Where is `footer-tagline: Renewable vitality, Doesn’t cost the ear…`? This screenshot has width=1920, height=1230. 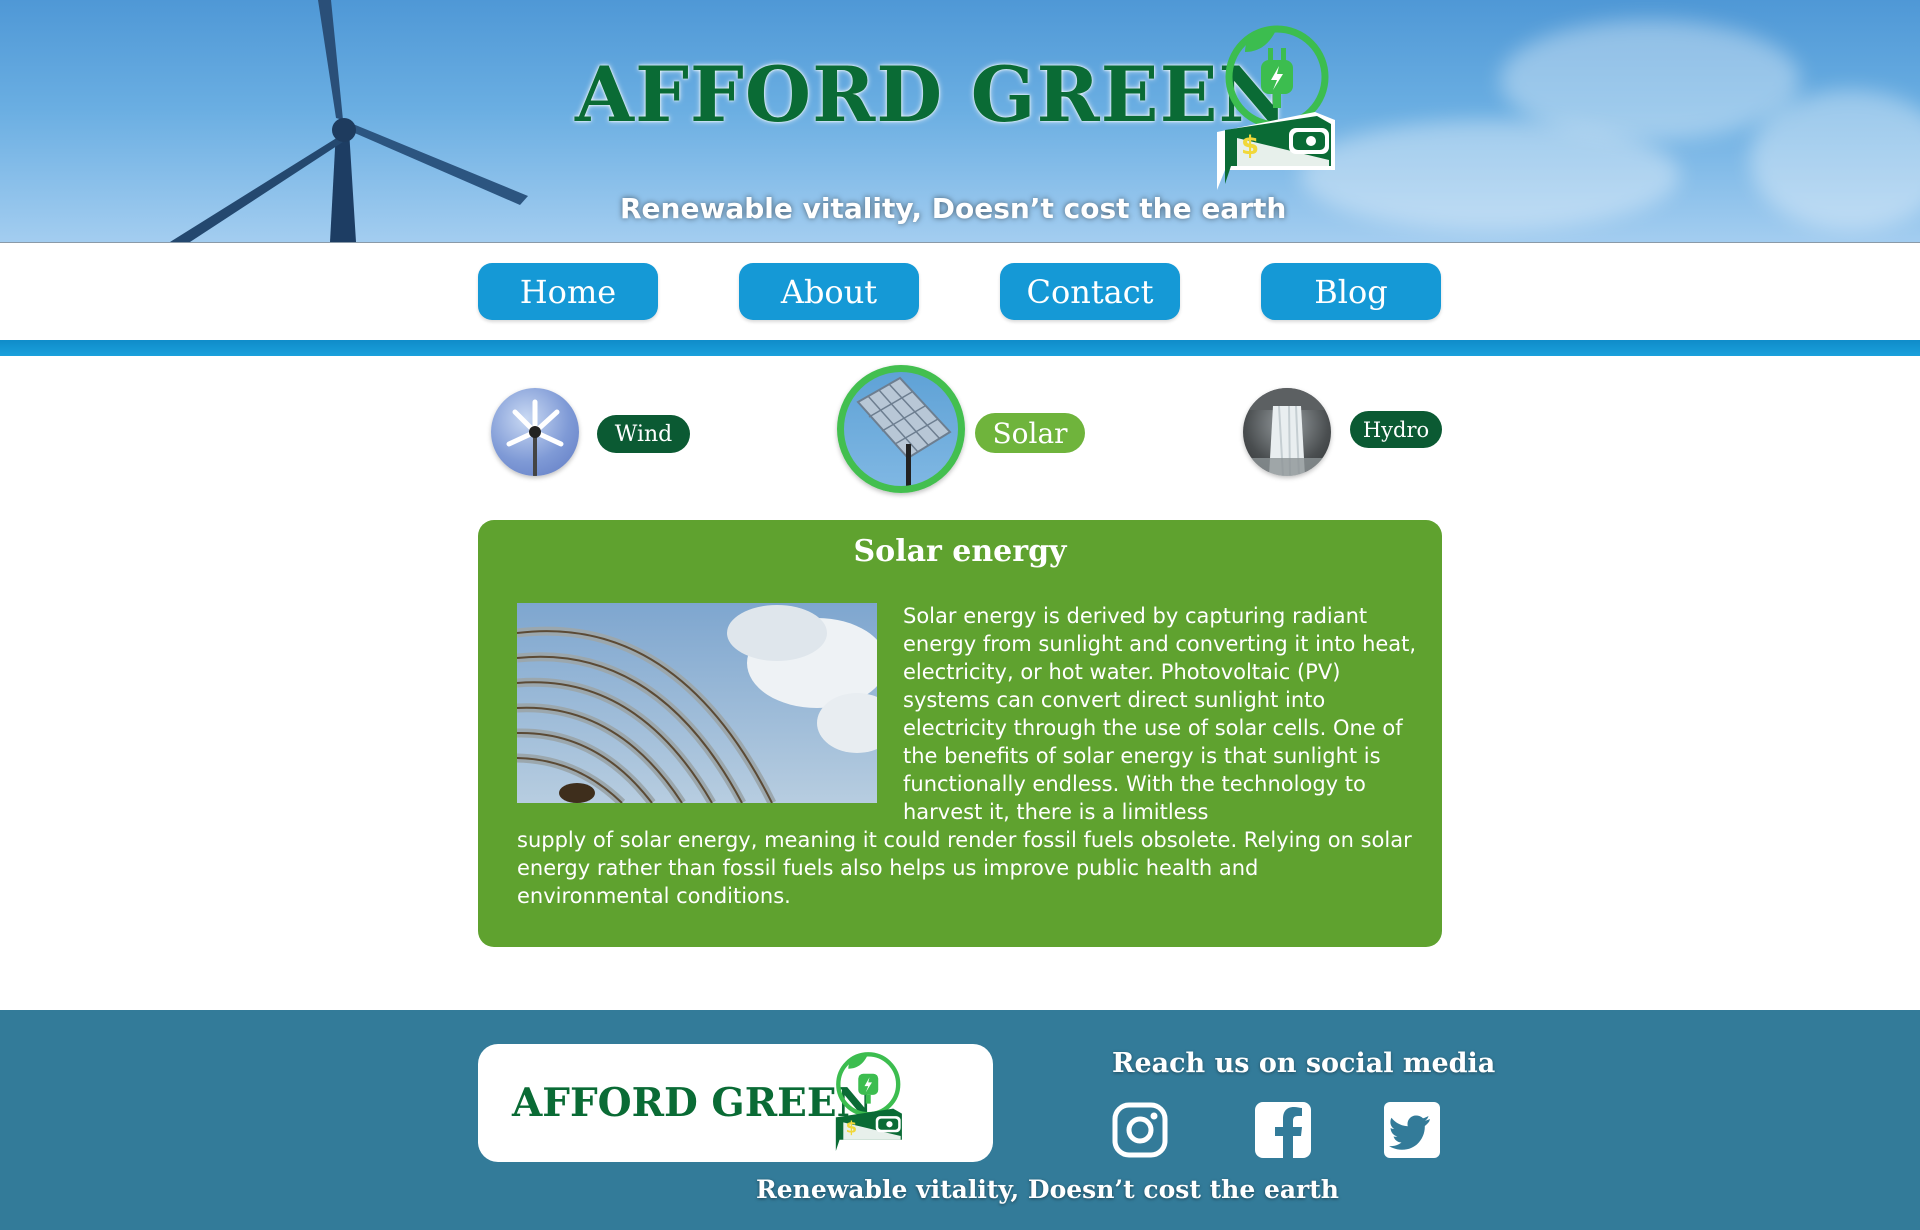 footer-tagline: Renewable vitality, Doesn’t cost the ear… is located at coordinates (1047, 1189).